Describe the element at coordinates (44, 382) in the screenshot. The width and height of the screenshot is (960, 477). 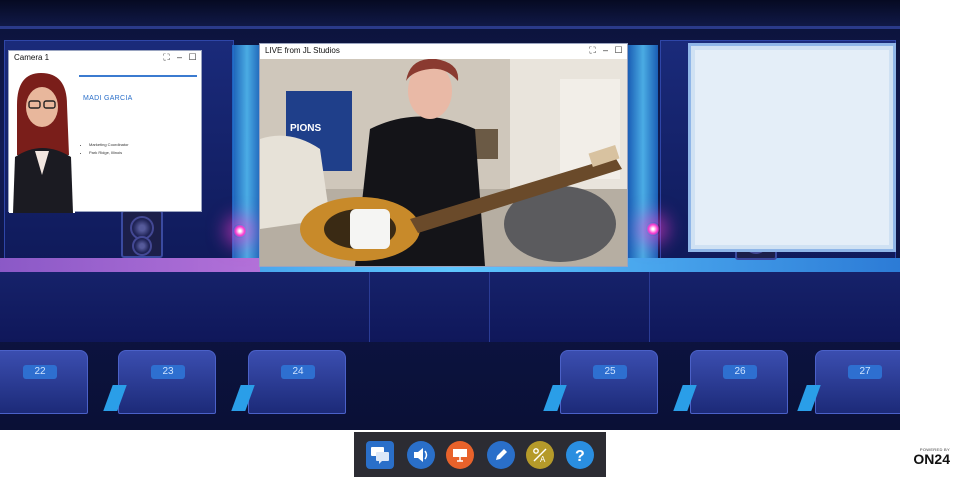
I see `audience-seat: 22` at that location.